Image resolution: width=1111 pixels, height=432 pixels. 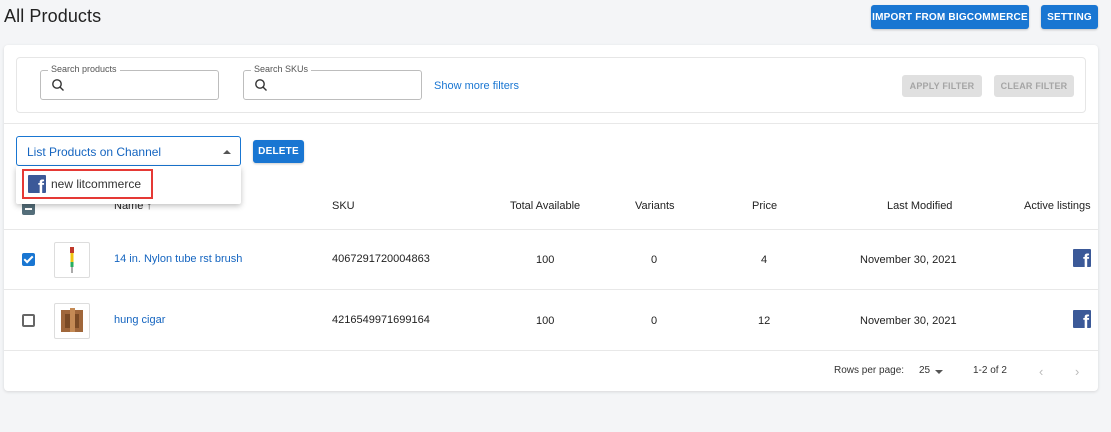 I want to click on search-skus-label: Search SKUs, so click(x=281, y=69).